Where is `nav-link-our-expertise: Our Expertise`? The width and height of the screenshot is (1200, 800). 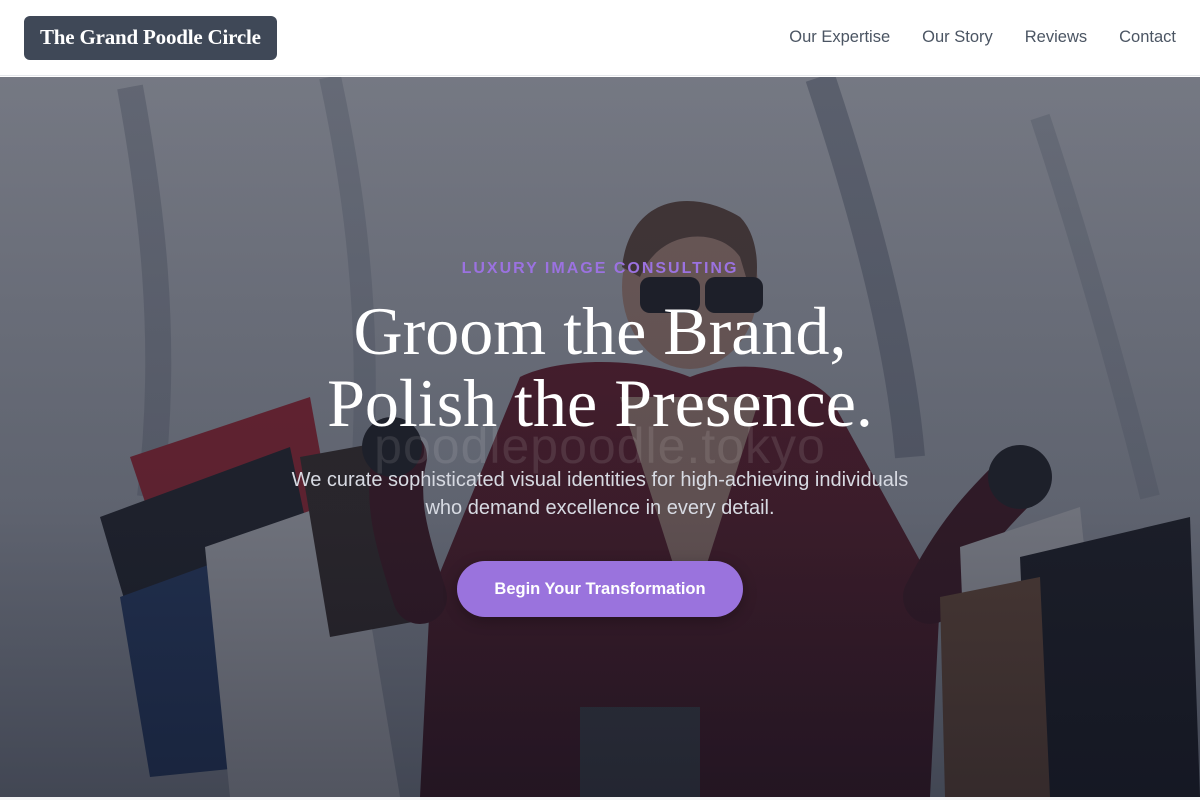 nav-link-our-expertise: Our Expertise is located at coordinates (839, 37).